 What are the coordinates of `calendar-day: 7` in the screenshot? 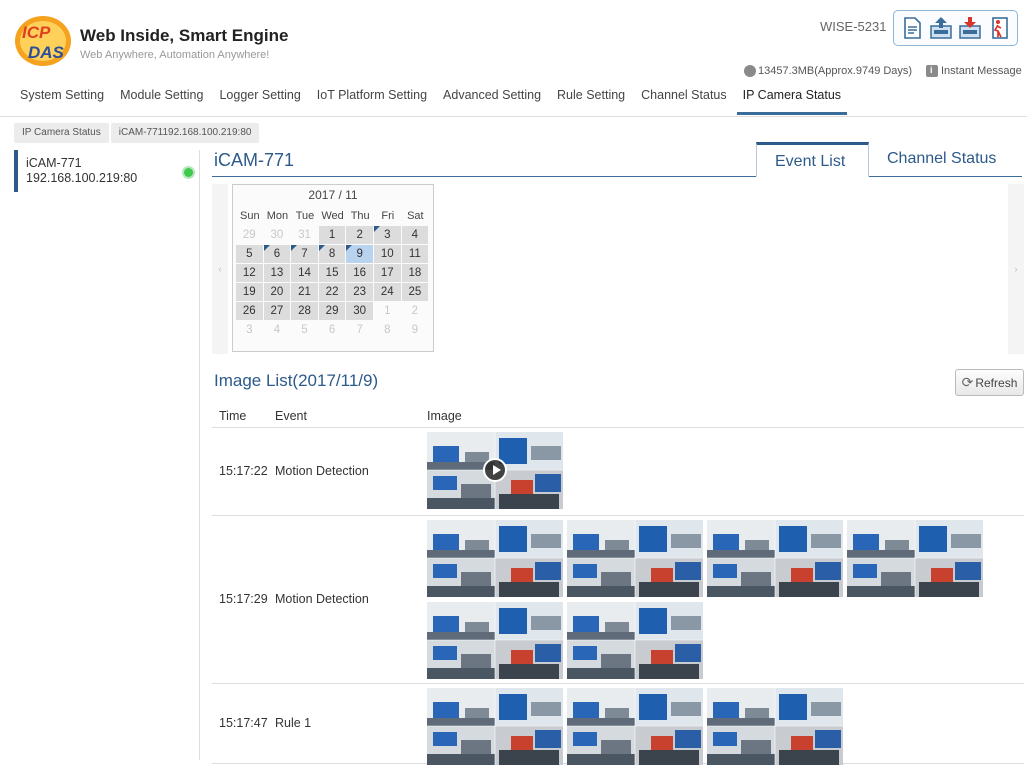 It's located at (305, 254).